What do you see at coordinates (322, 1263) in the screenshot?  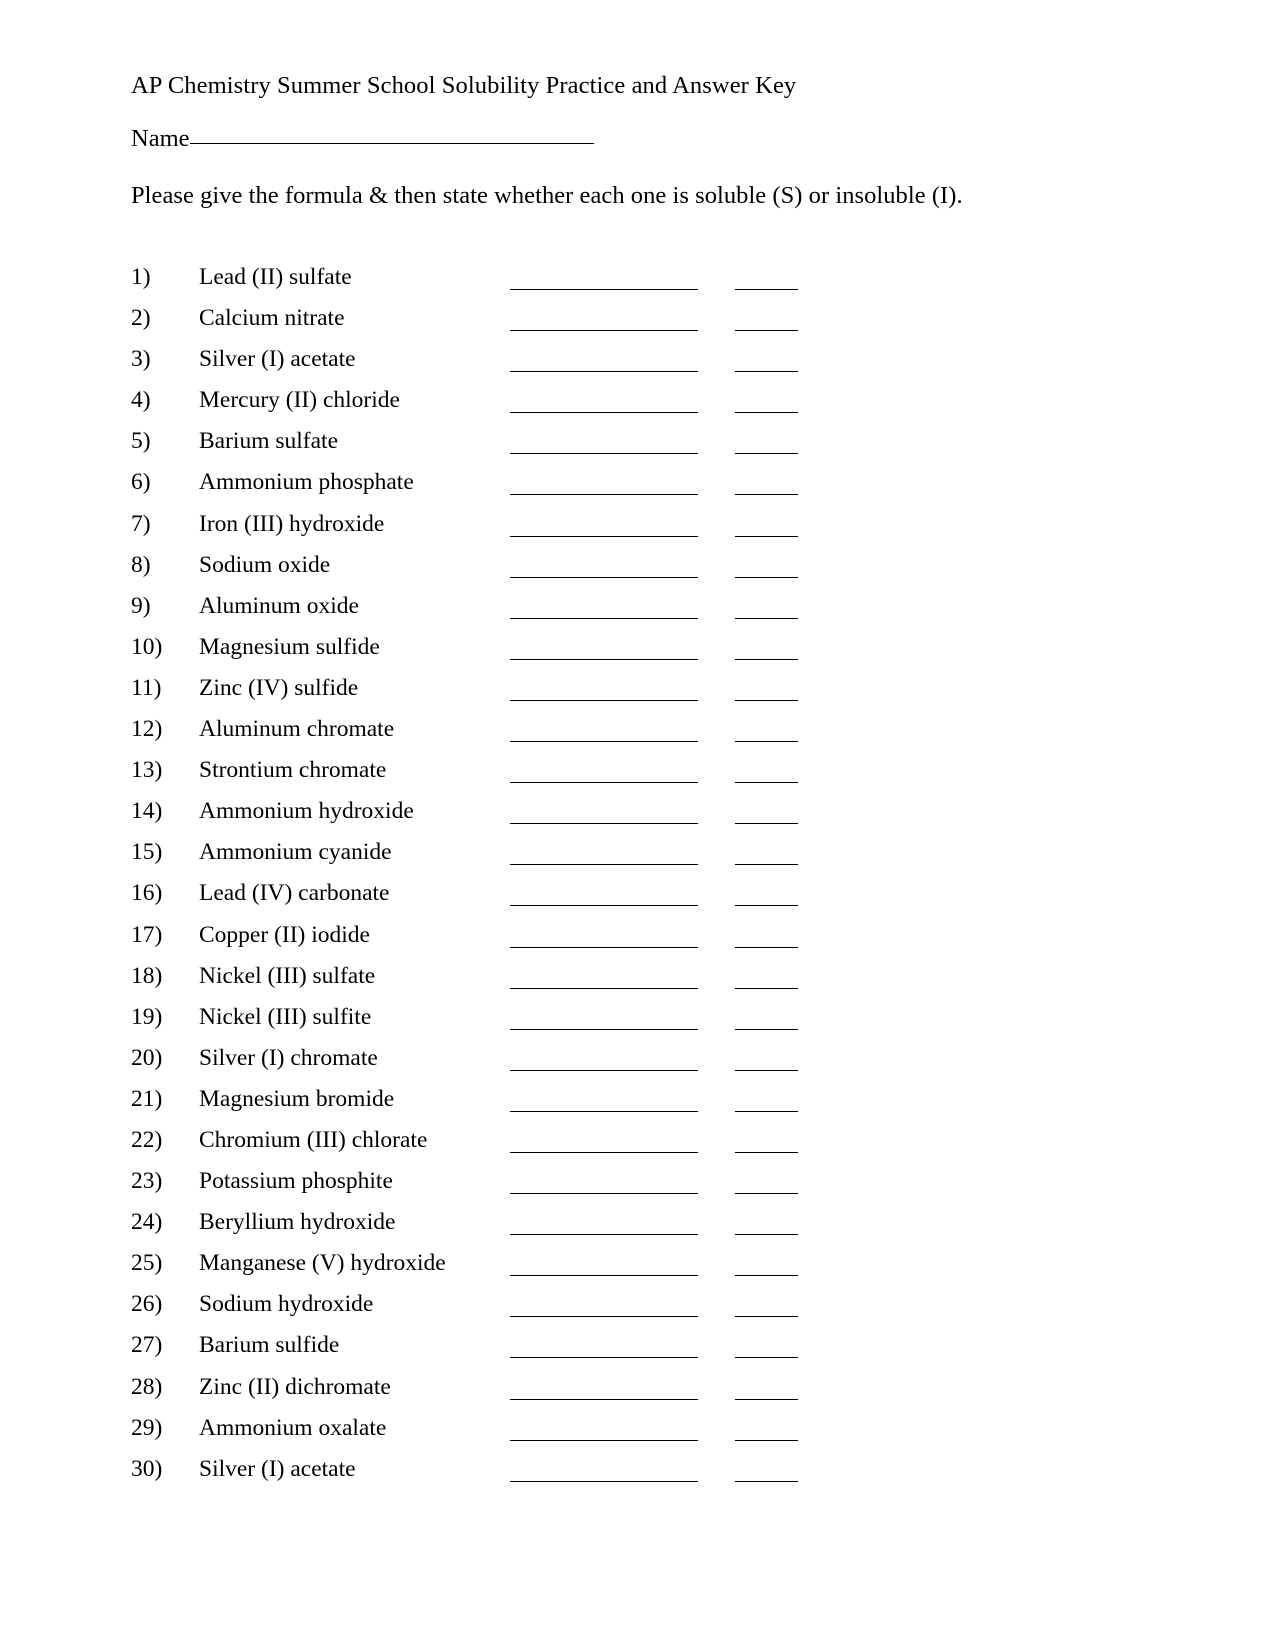 I see `compound-name: Manganese (V) hydroxide` at bounding box center [322, 1263].